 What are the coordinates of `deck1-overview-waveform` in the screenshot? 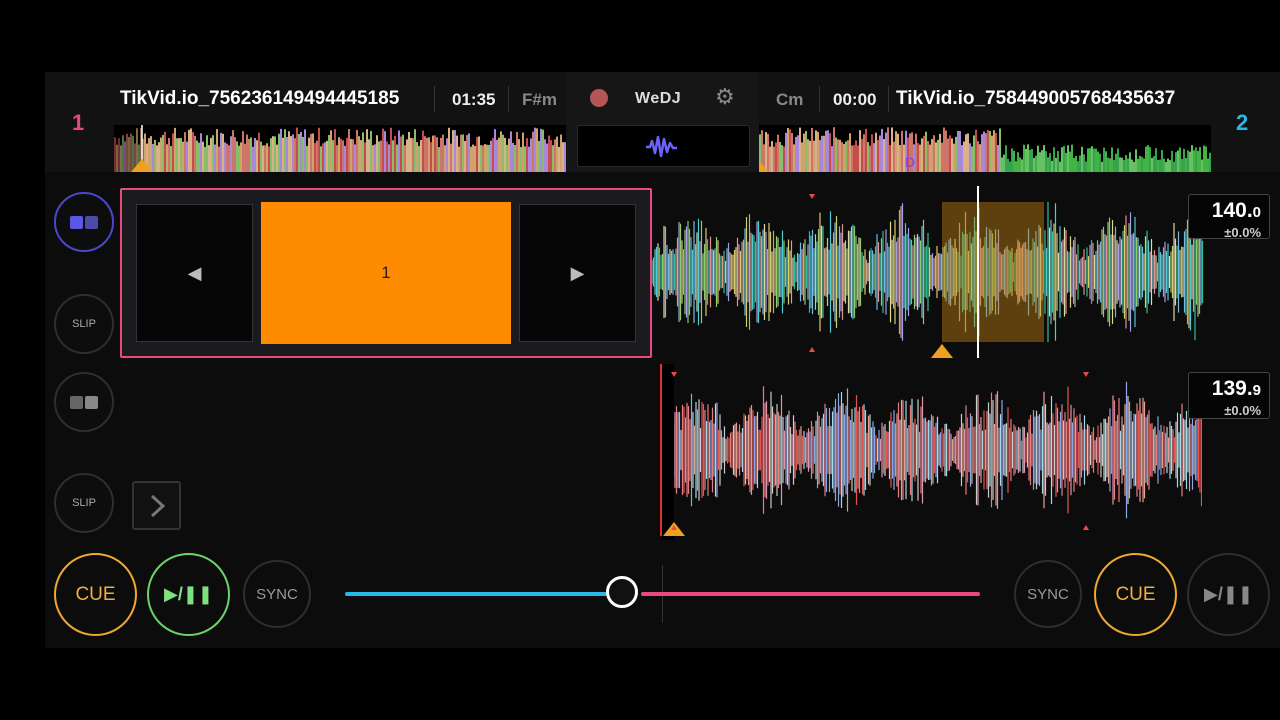 It's located at (340, 148).